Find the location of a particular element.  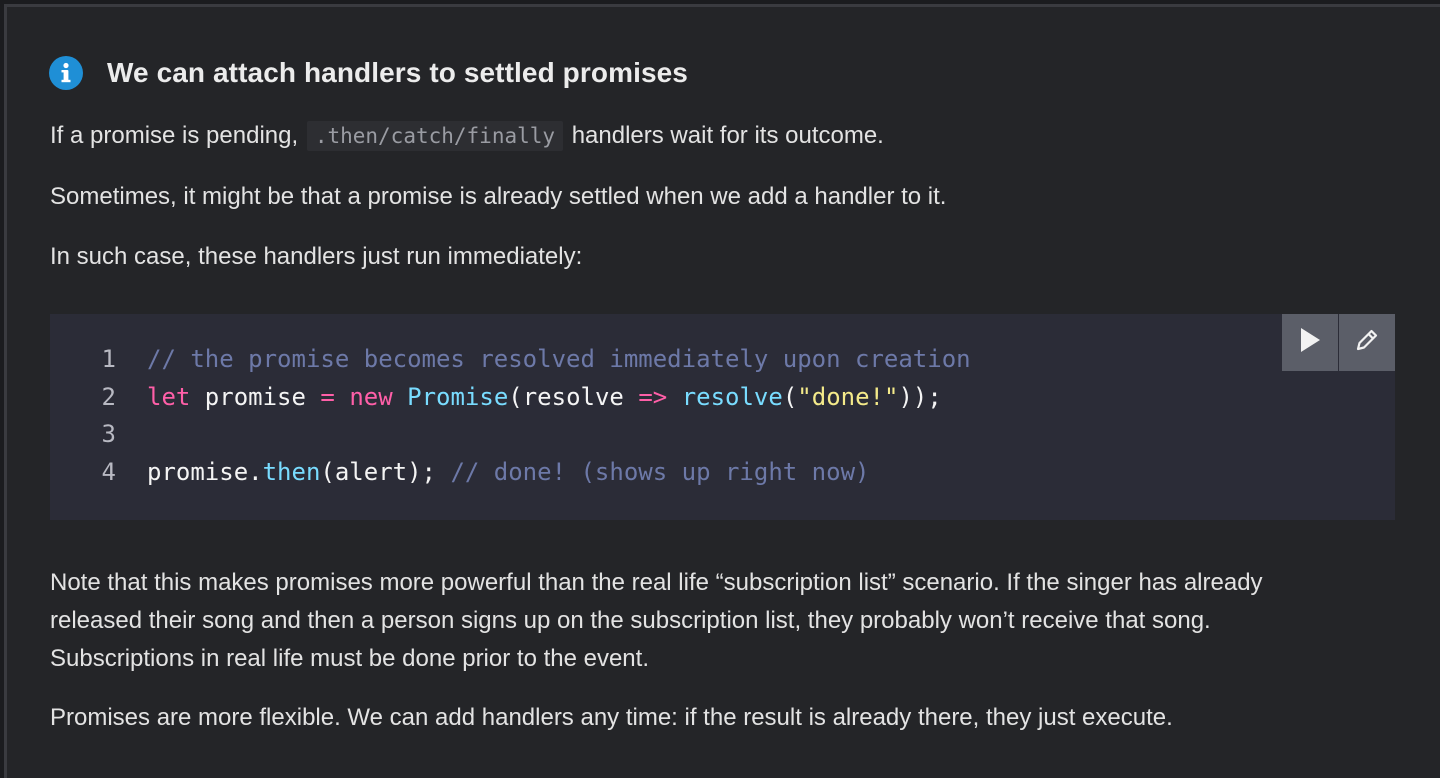

code-identifier: (alert); is located at coordinates (385, 471).